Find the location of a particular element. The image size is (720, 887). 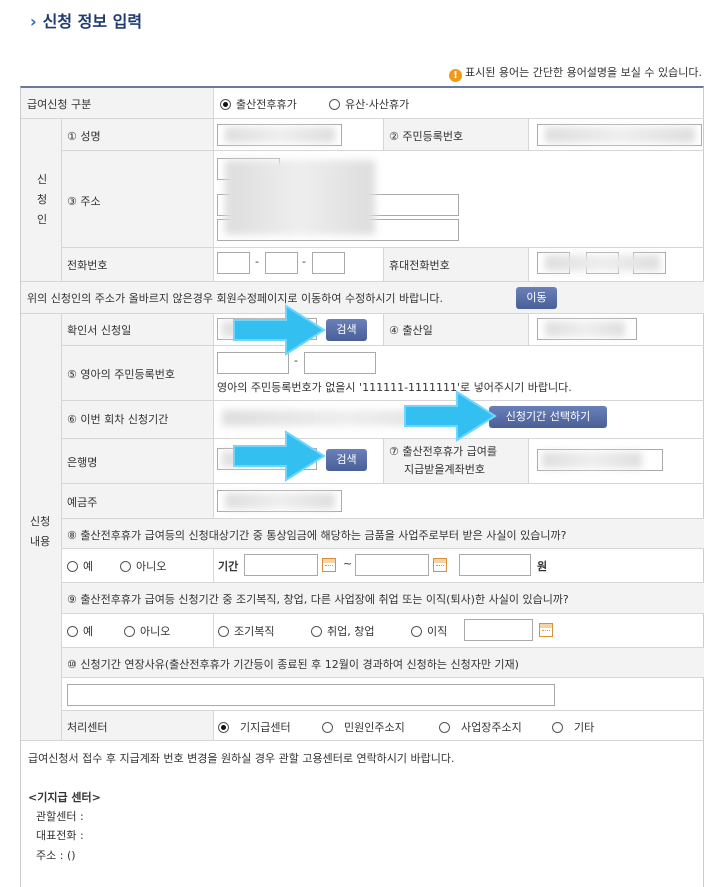

account-label: ⑦ 출산전후휴가 급여를 is located at coordinates (443, 451).